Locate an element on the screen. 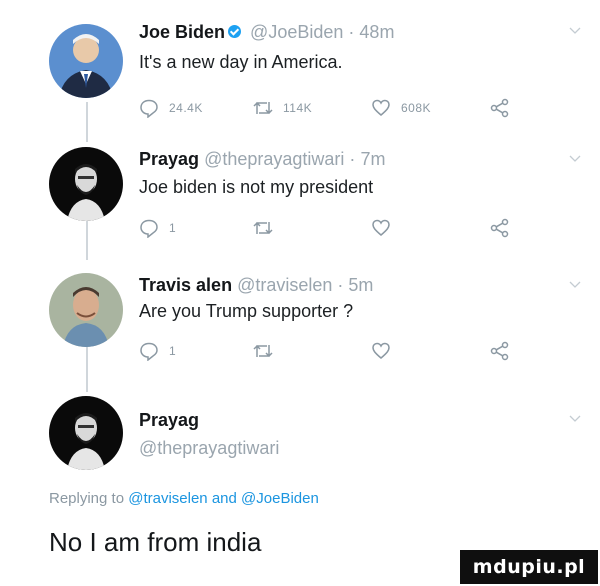 The image size is (600, 586). like-button: 608K is located at coordinates (401, 108).